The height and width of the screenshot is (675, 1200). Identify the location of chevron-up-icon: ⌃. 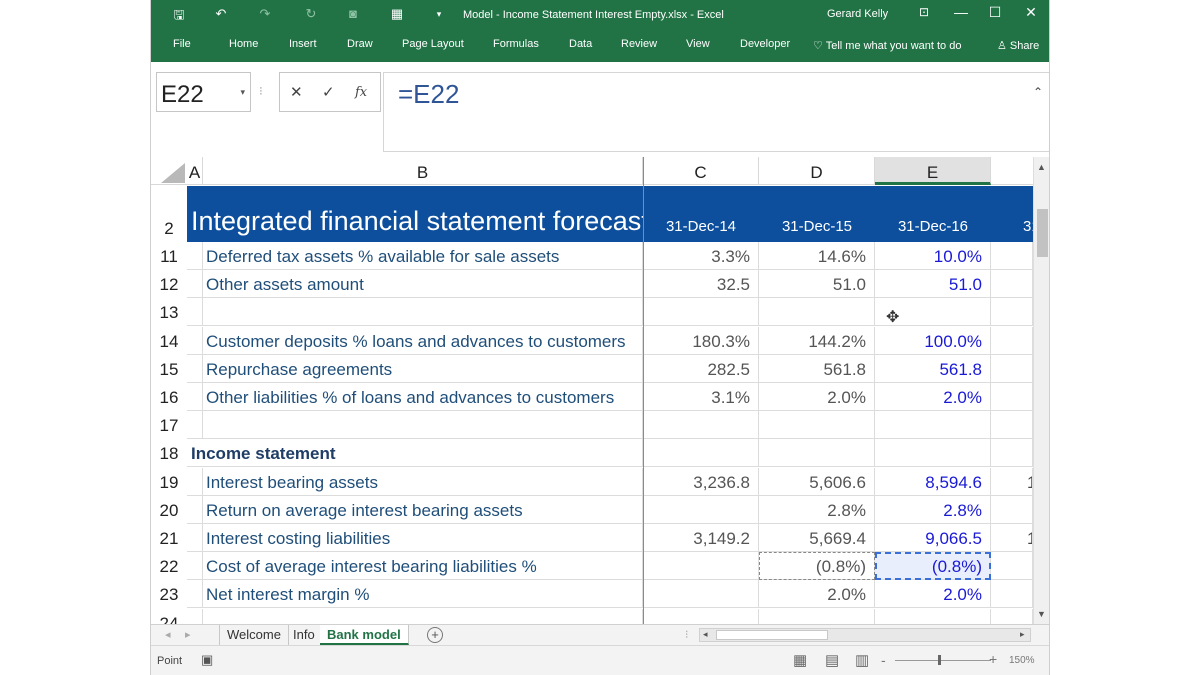
(1038, 92).